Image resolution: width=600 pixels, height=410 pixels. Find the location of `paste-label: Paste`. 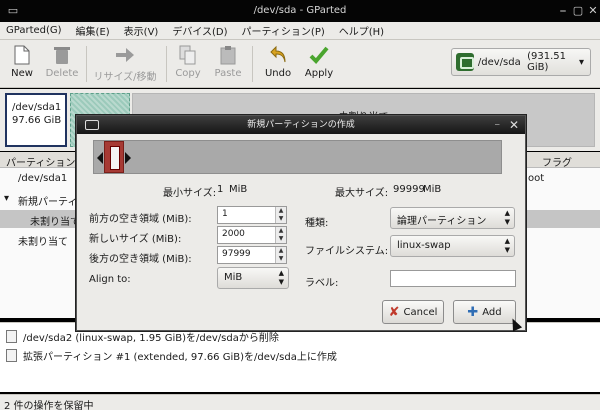

paste-label: Paste is located at coordinates (228, 73).